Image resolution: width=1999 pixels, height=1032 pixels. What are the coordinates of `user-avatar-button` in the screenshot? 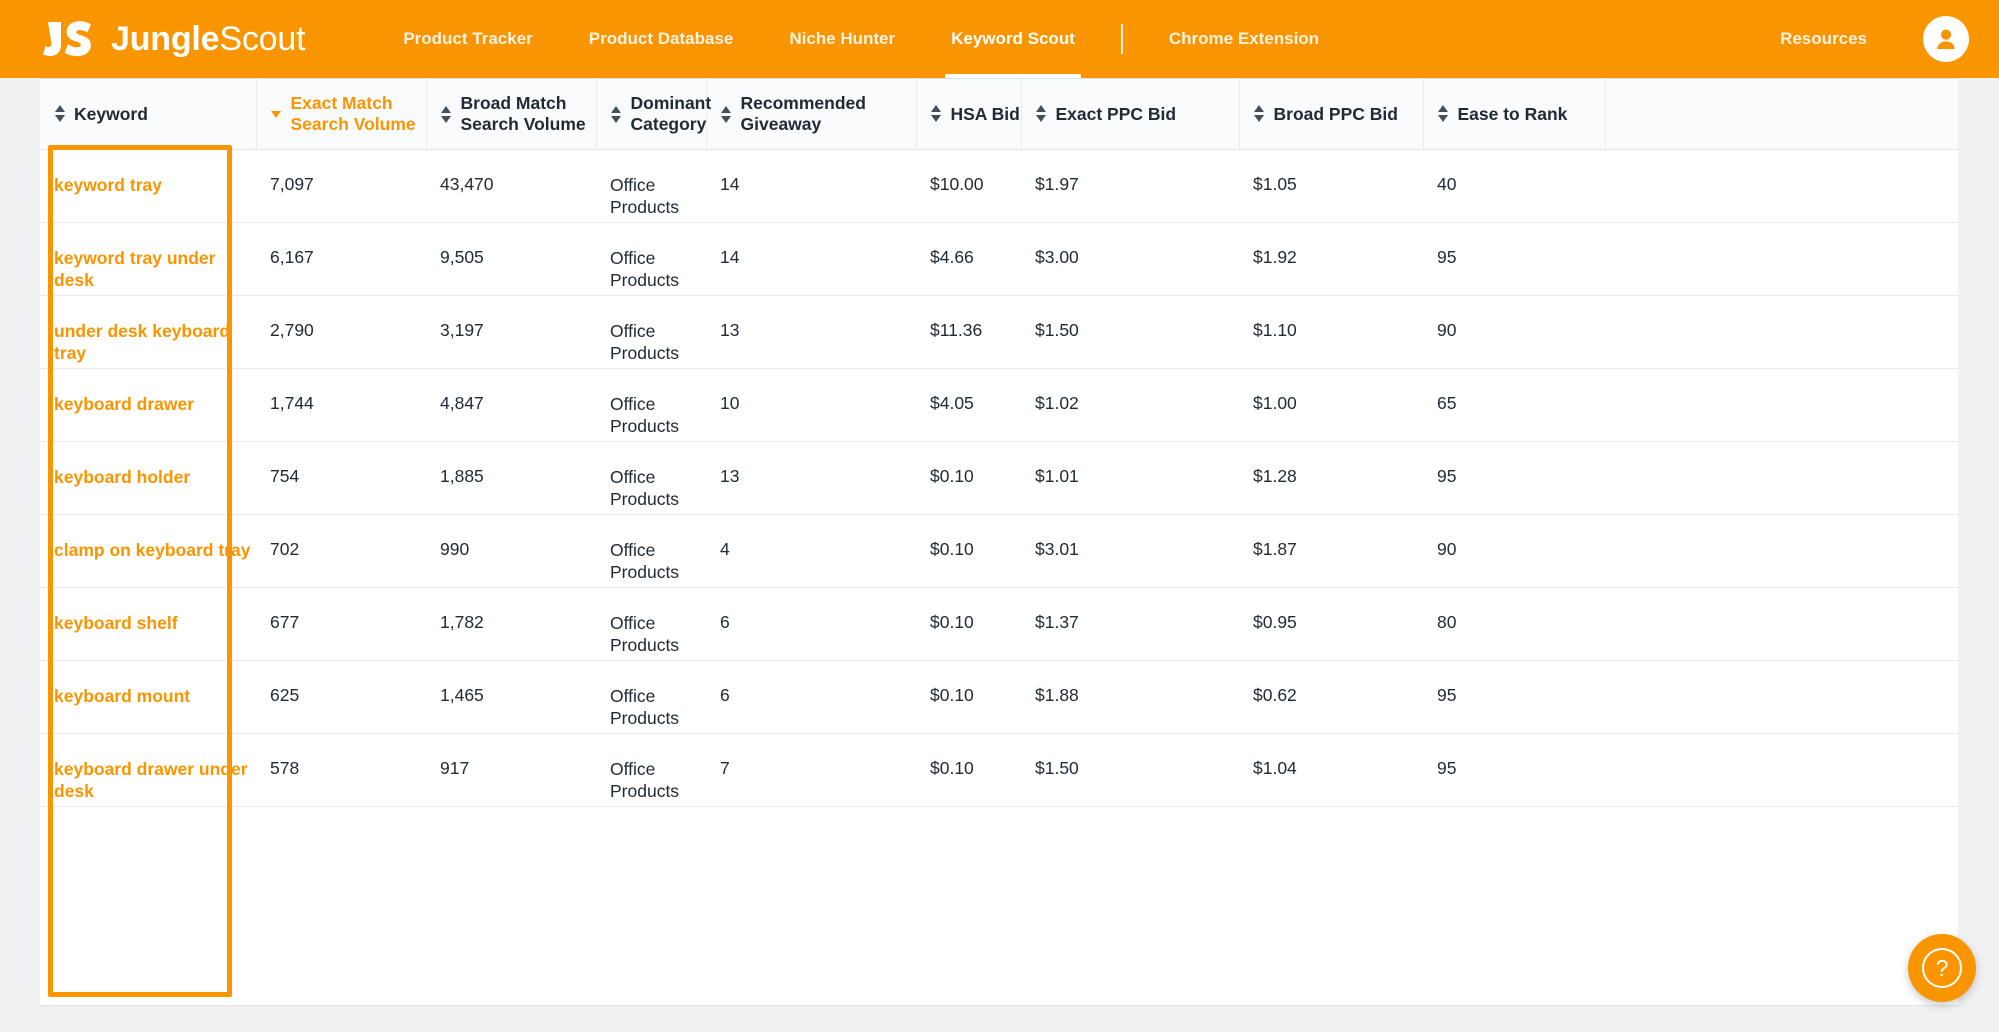 It's located at (1946, 39).